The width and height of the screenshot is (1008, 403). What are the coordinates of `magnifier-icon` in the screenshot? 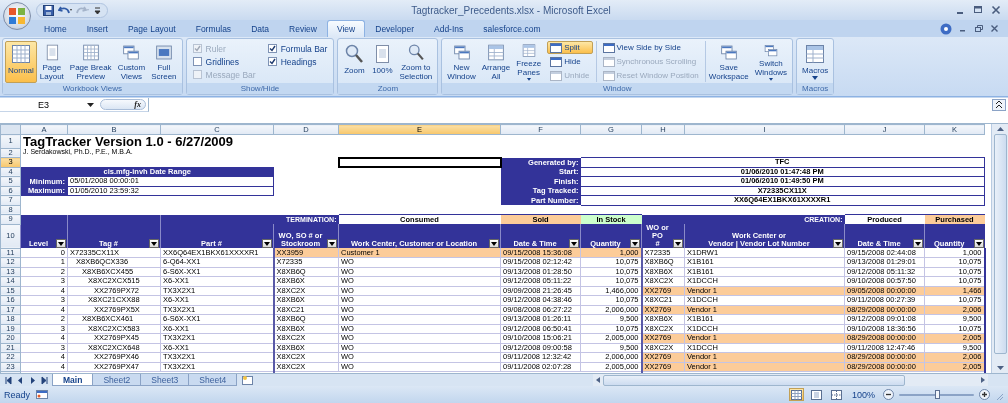 It's located at (354, 54).